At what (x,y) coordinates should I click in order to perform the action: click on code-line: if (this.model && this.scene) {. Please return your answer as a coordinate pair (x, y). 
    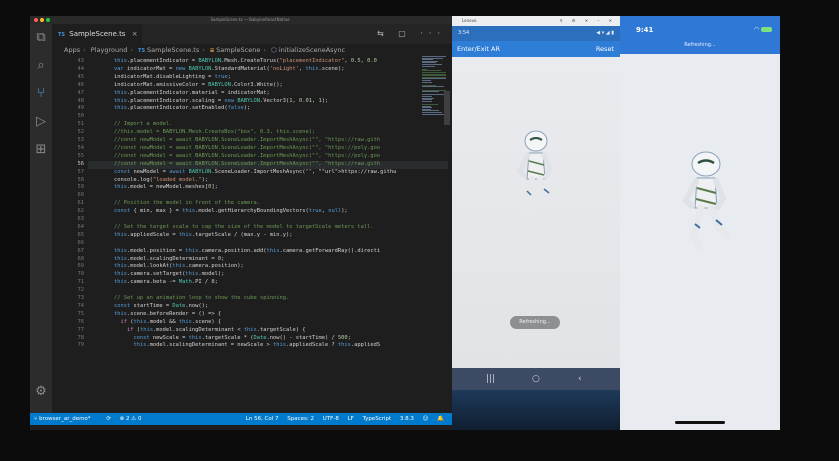
    Looking at the image, I should click on (154, 323).